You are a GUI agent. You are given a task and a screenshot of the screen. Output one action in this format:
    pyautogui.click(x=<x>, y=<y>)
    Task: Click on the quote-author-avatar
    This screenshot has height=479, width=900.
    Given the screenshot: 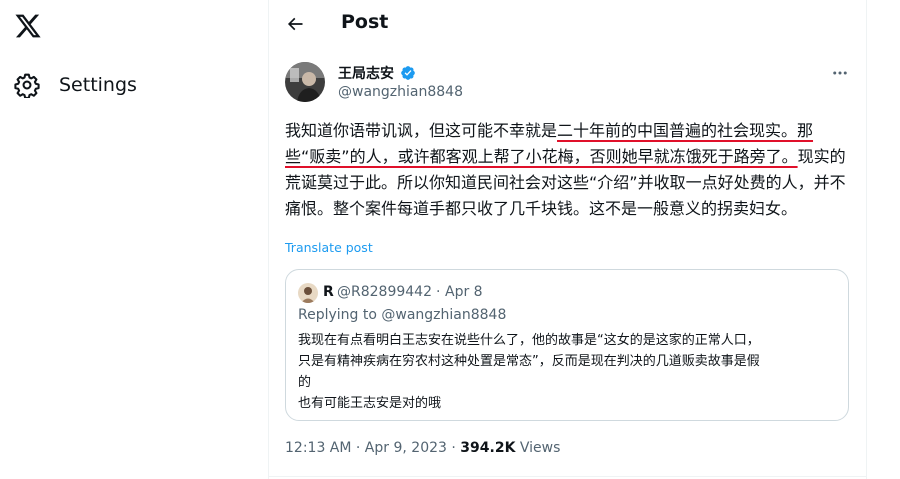 What is the action you would take?
    pyautogui.click(x=308, y=293)
    